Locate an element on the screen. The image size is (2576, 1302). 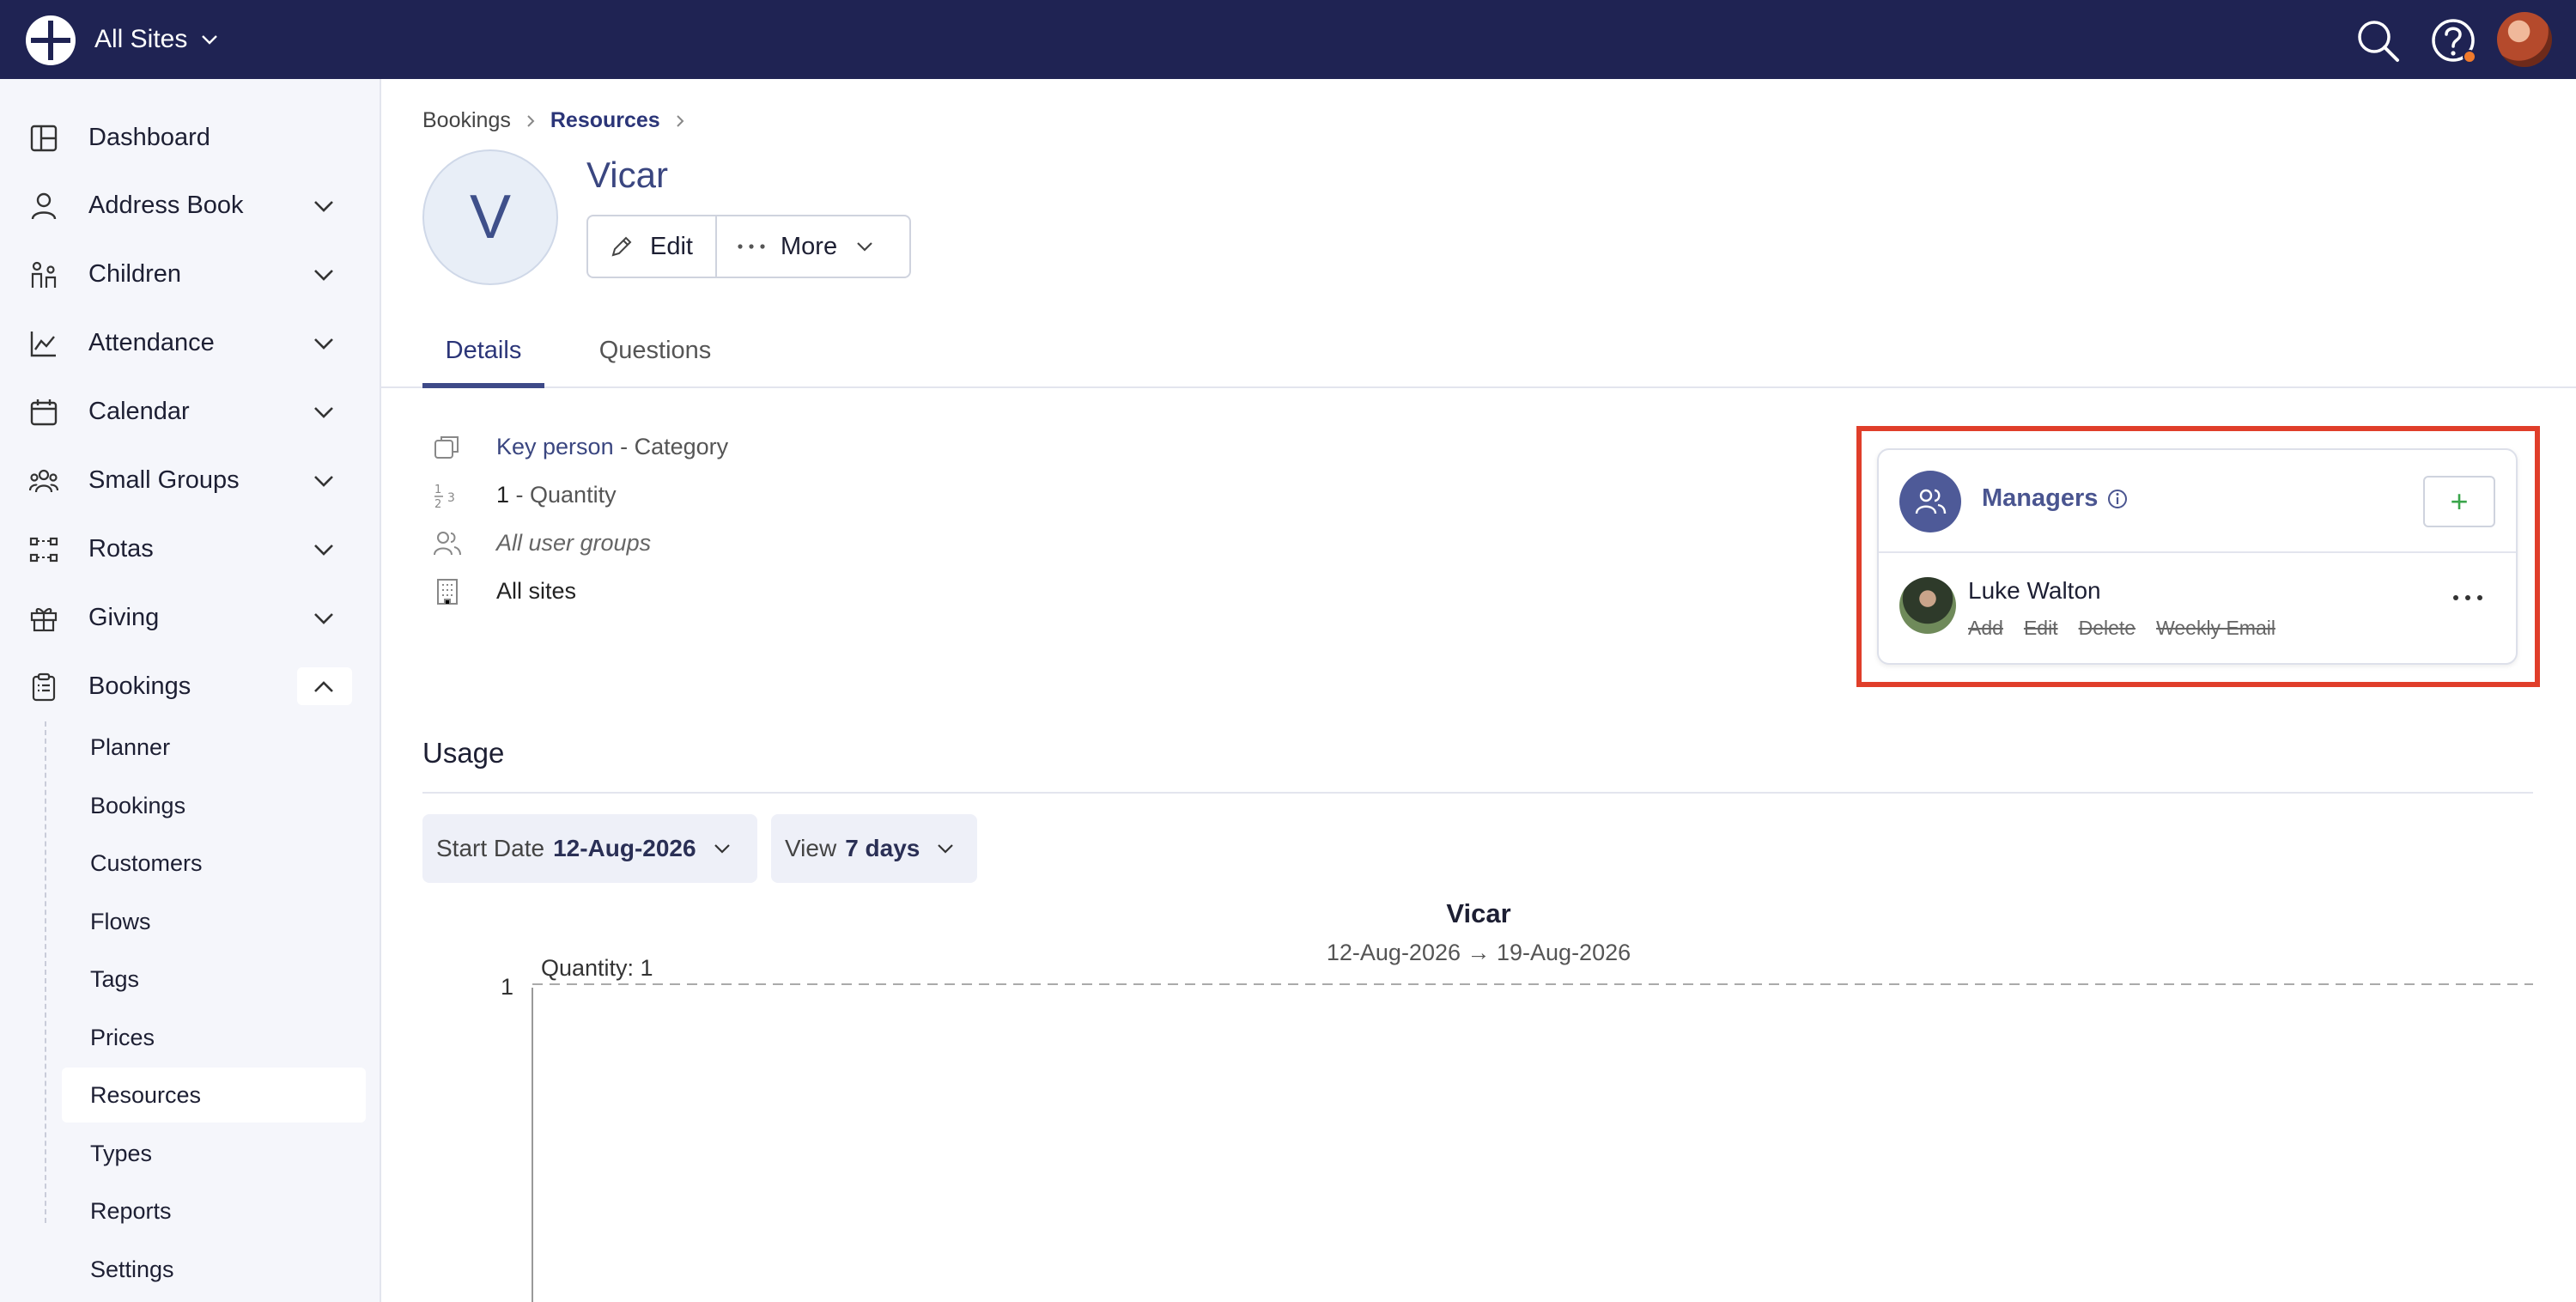
breadcrumb-bookings: Bookings is located at coordinates (466, 120).